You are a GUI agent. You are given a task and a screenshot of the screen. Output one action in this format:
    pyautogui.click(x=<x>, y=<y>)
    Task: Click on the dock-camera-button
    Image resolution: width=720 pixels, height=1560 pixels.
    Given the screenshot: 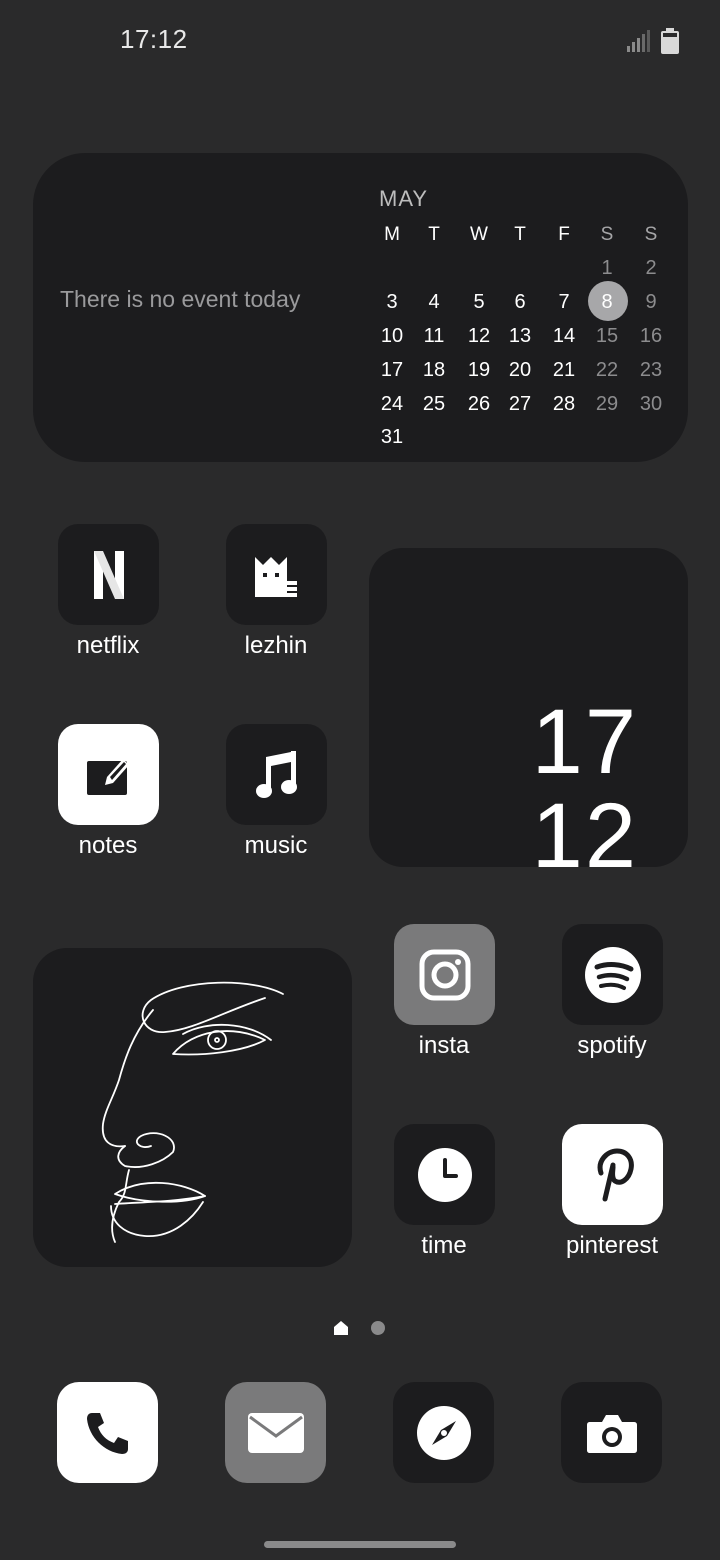 What is the action you would take?
    pyautogui.click(x=611, y=1432)
    